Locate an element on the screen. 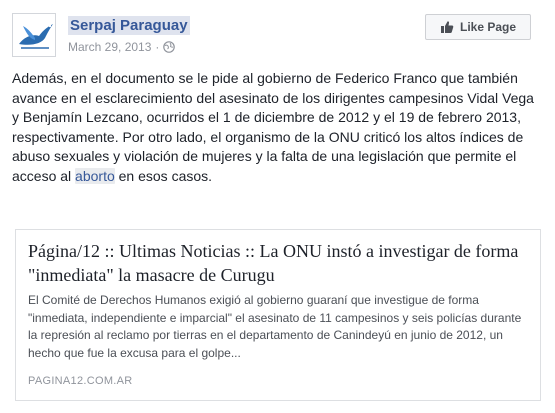  post-meta: March 29, 2013 · is located at coordinates (122, 47).